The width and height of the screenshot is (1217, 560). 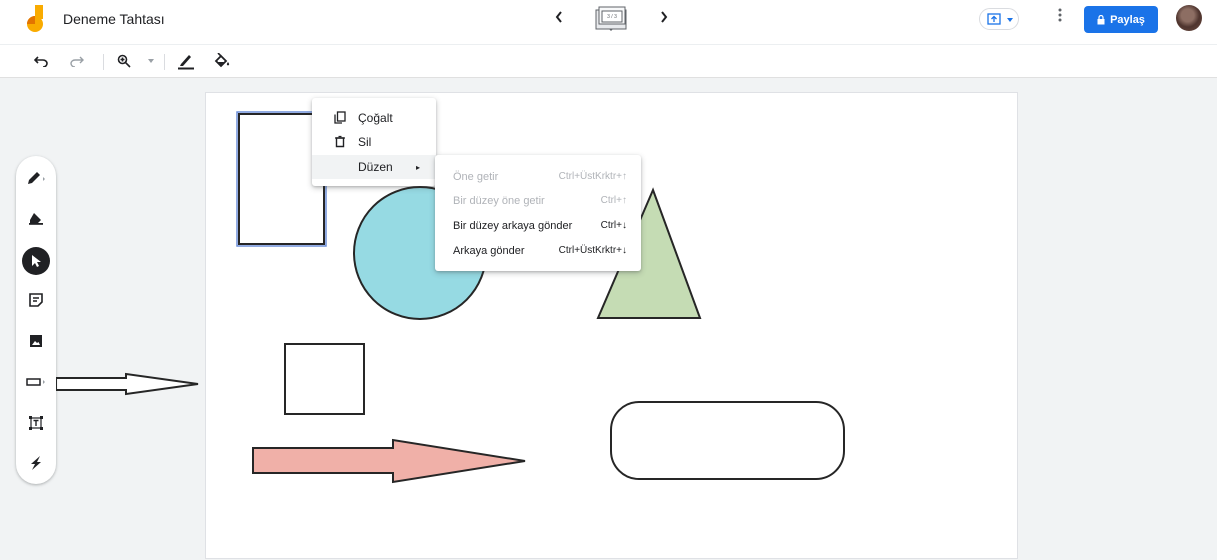 I want to click on image-tool, so click(x=36, y=341).